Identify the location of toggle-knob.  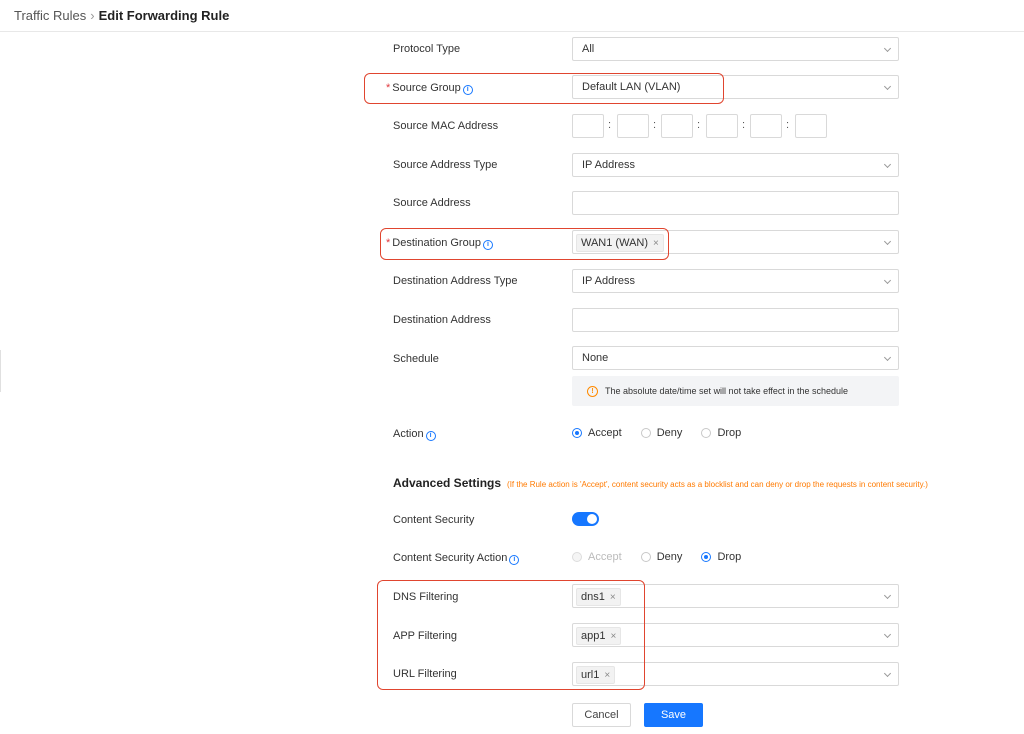
(592, 519).